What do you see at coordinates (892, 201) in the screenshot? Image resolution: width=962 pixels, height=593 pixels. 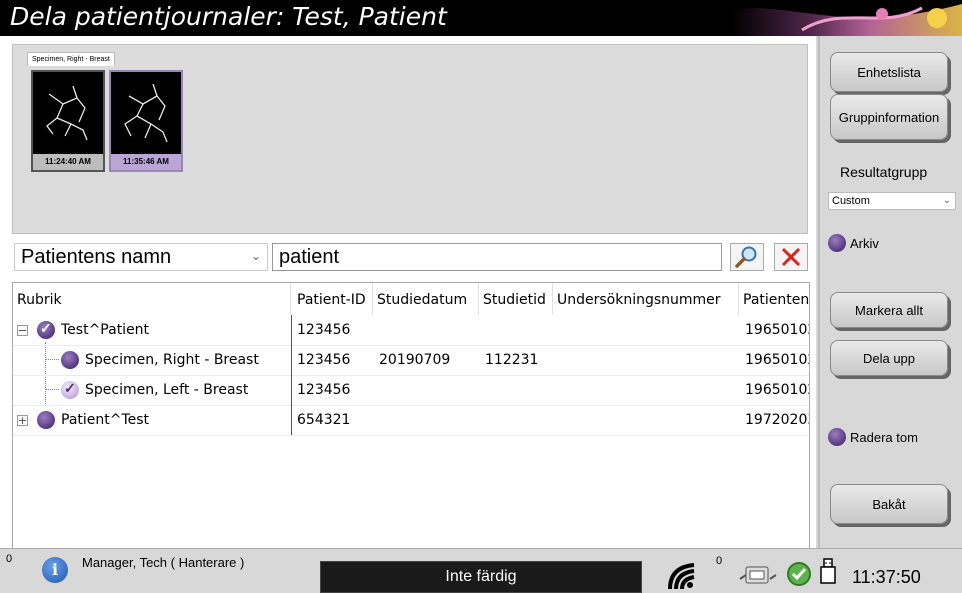 I see `resultatgrupp-select: Custom ⌄` at bounding box center [892, 201].